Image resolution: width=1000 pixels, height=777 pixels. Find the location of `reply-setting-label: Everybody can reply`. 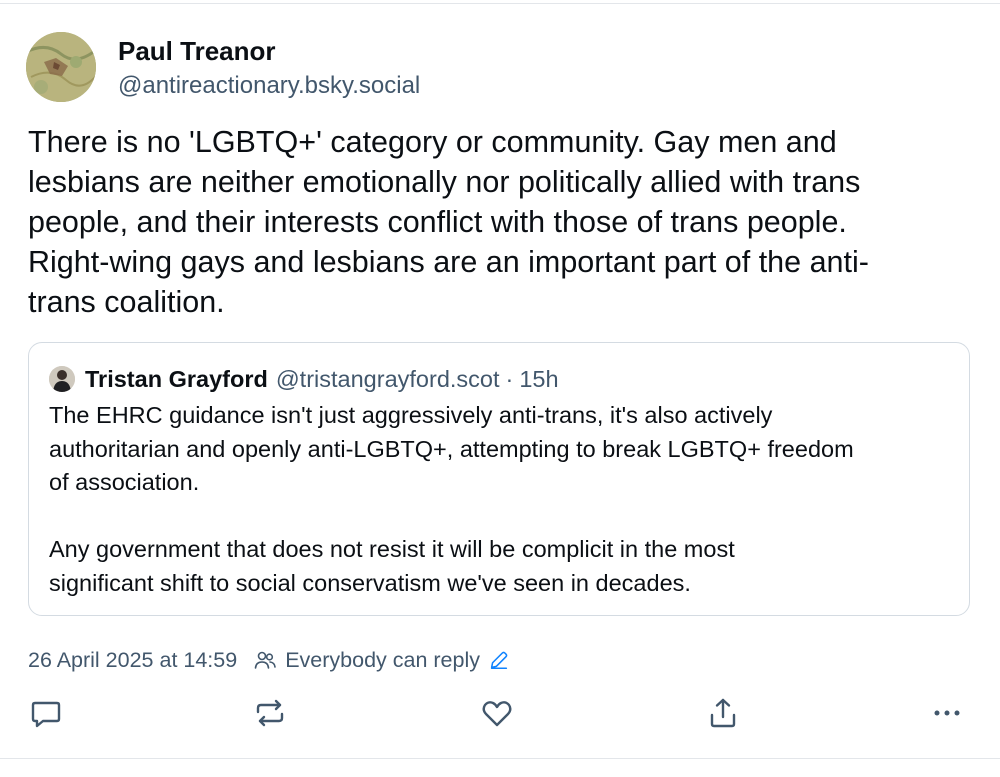

reply-setting-label: Everybody can reply is located at coordinates (382, 660).